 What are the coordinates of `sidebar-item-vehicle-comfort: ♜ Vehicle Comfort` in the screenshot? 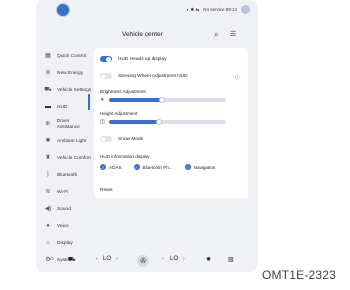 It's located at (64, 158).